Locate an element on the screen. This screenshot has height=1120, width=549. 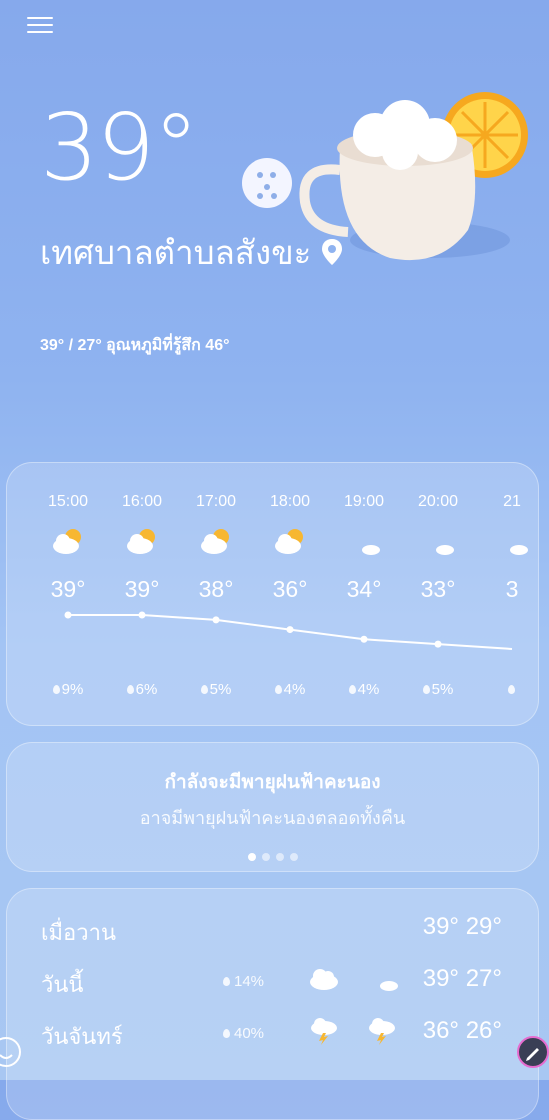
hour-temperature: 34° is located at coordinates (364, 589).